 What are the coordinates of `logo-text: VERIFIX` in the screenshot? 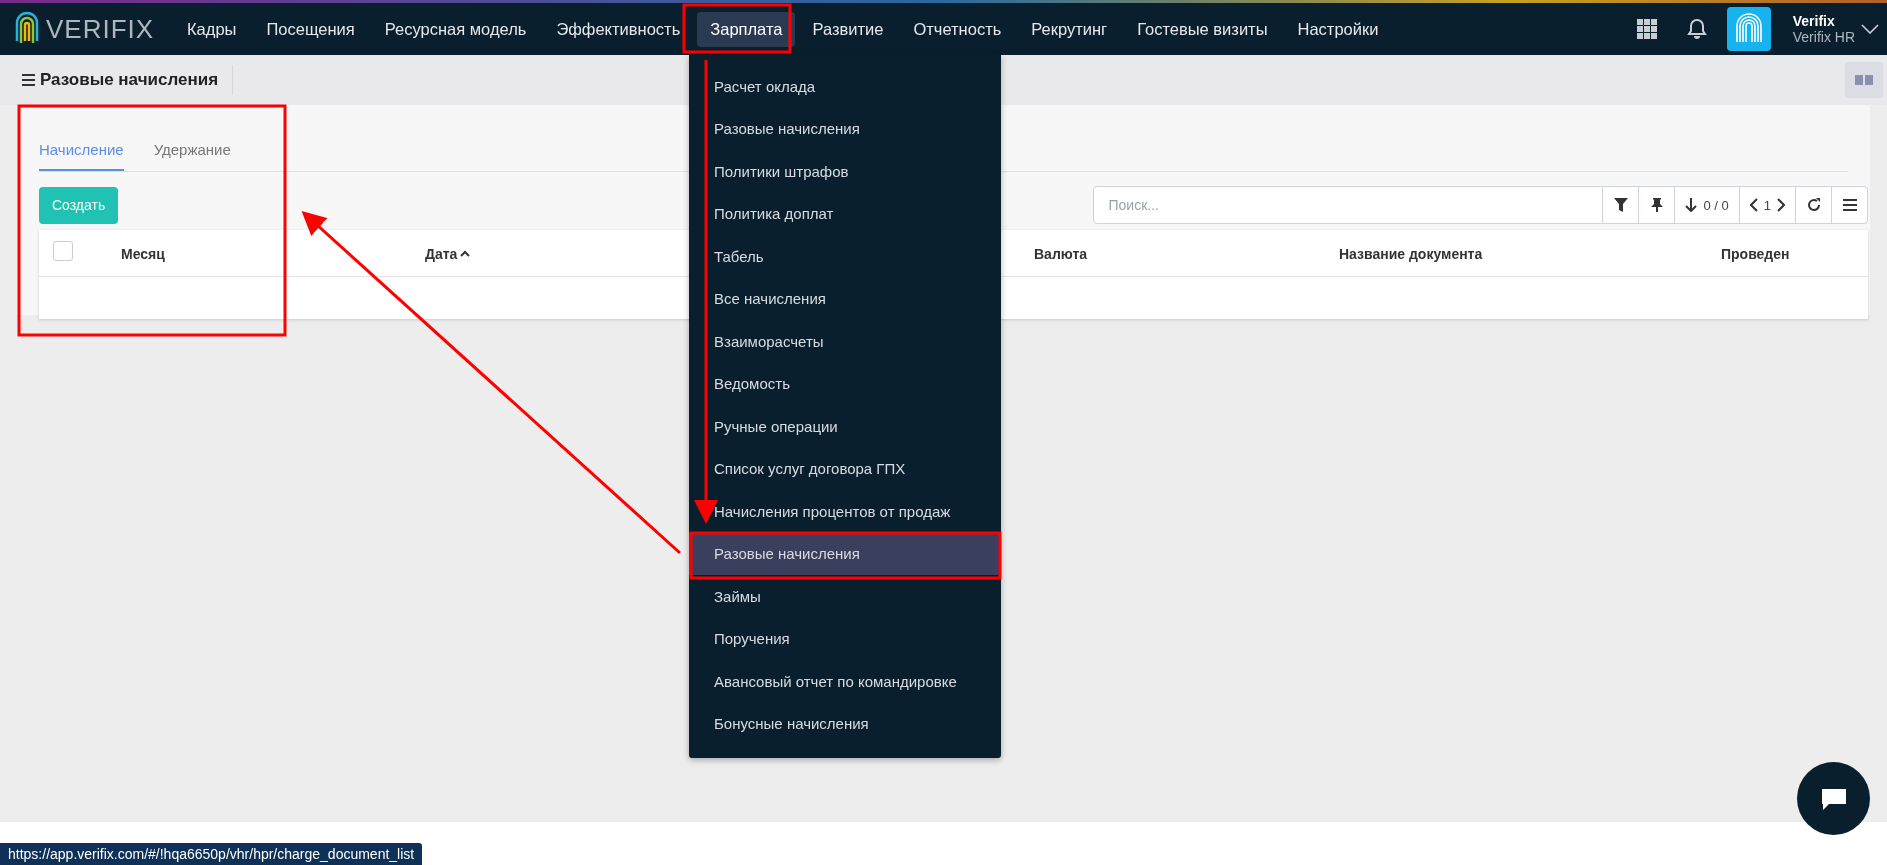 It's located at (100, 29).